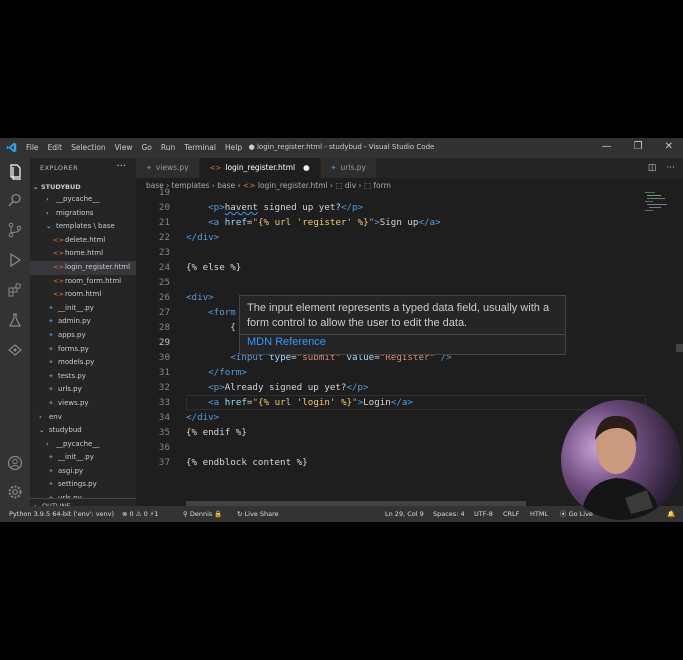 The width and height of the screenshot is (683, 660). I want to click on line-number: 34, so click(164, 417).